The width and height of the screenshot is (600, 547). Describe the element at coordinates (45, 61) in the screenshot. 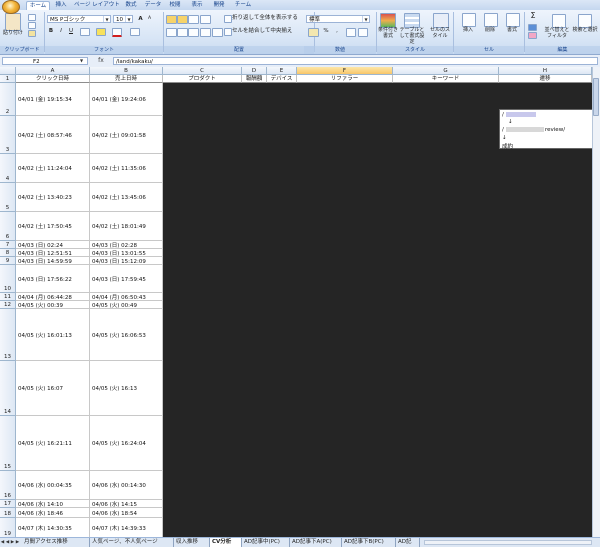

I see `name-box: F2` at that location.